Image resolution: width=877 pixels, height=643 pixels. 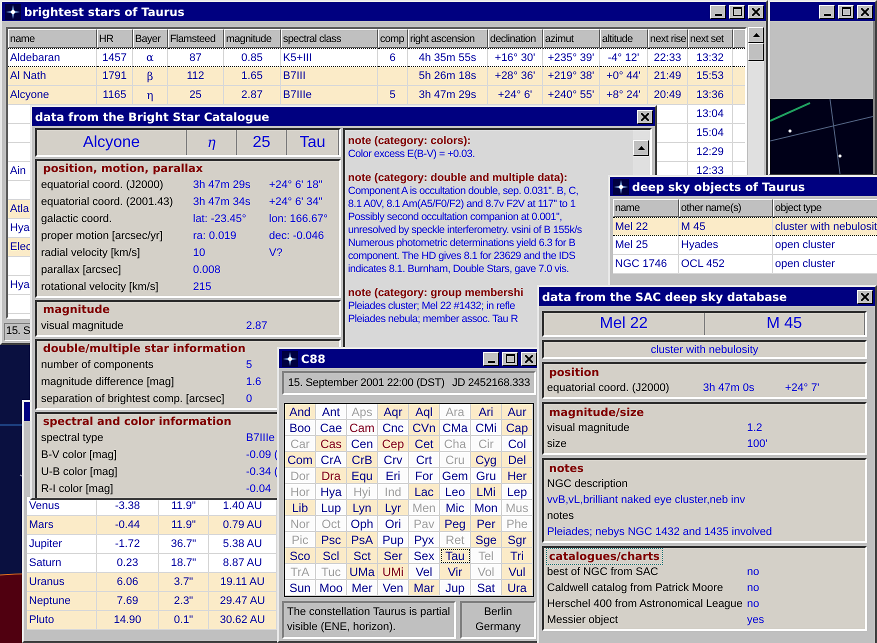 I want to click on constellation-button: Lup, so click(x=331, y=508).